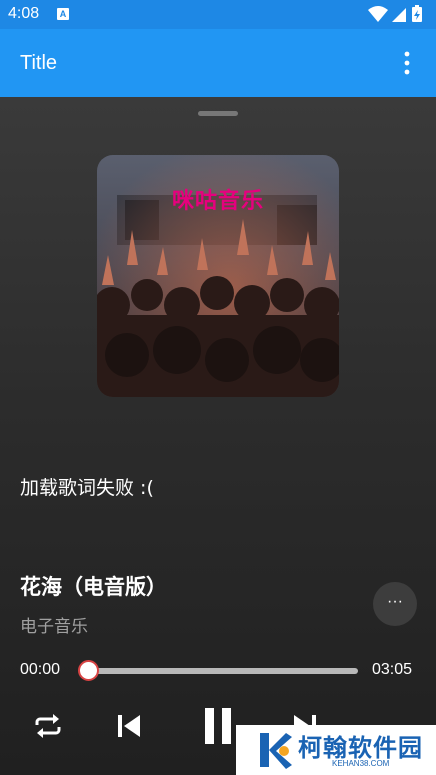 This screenshot has height=775, width=436. What do you see at coordinates (39, 63) in the screenshot?
I see `app-title: Title` at bounding box center [39, 63].